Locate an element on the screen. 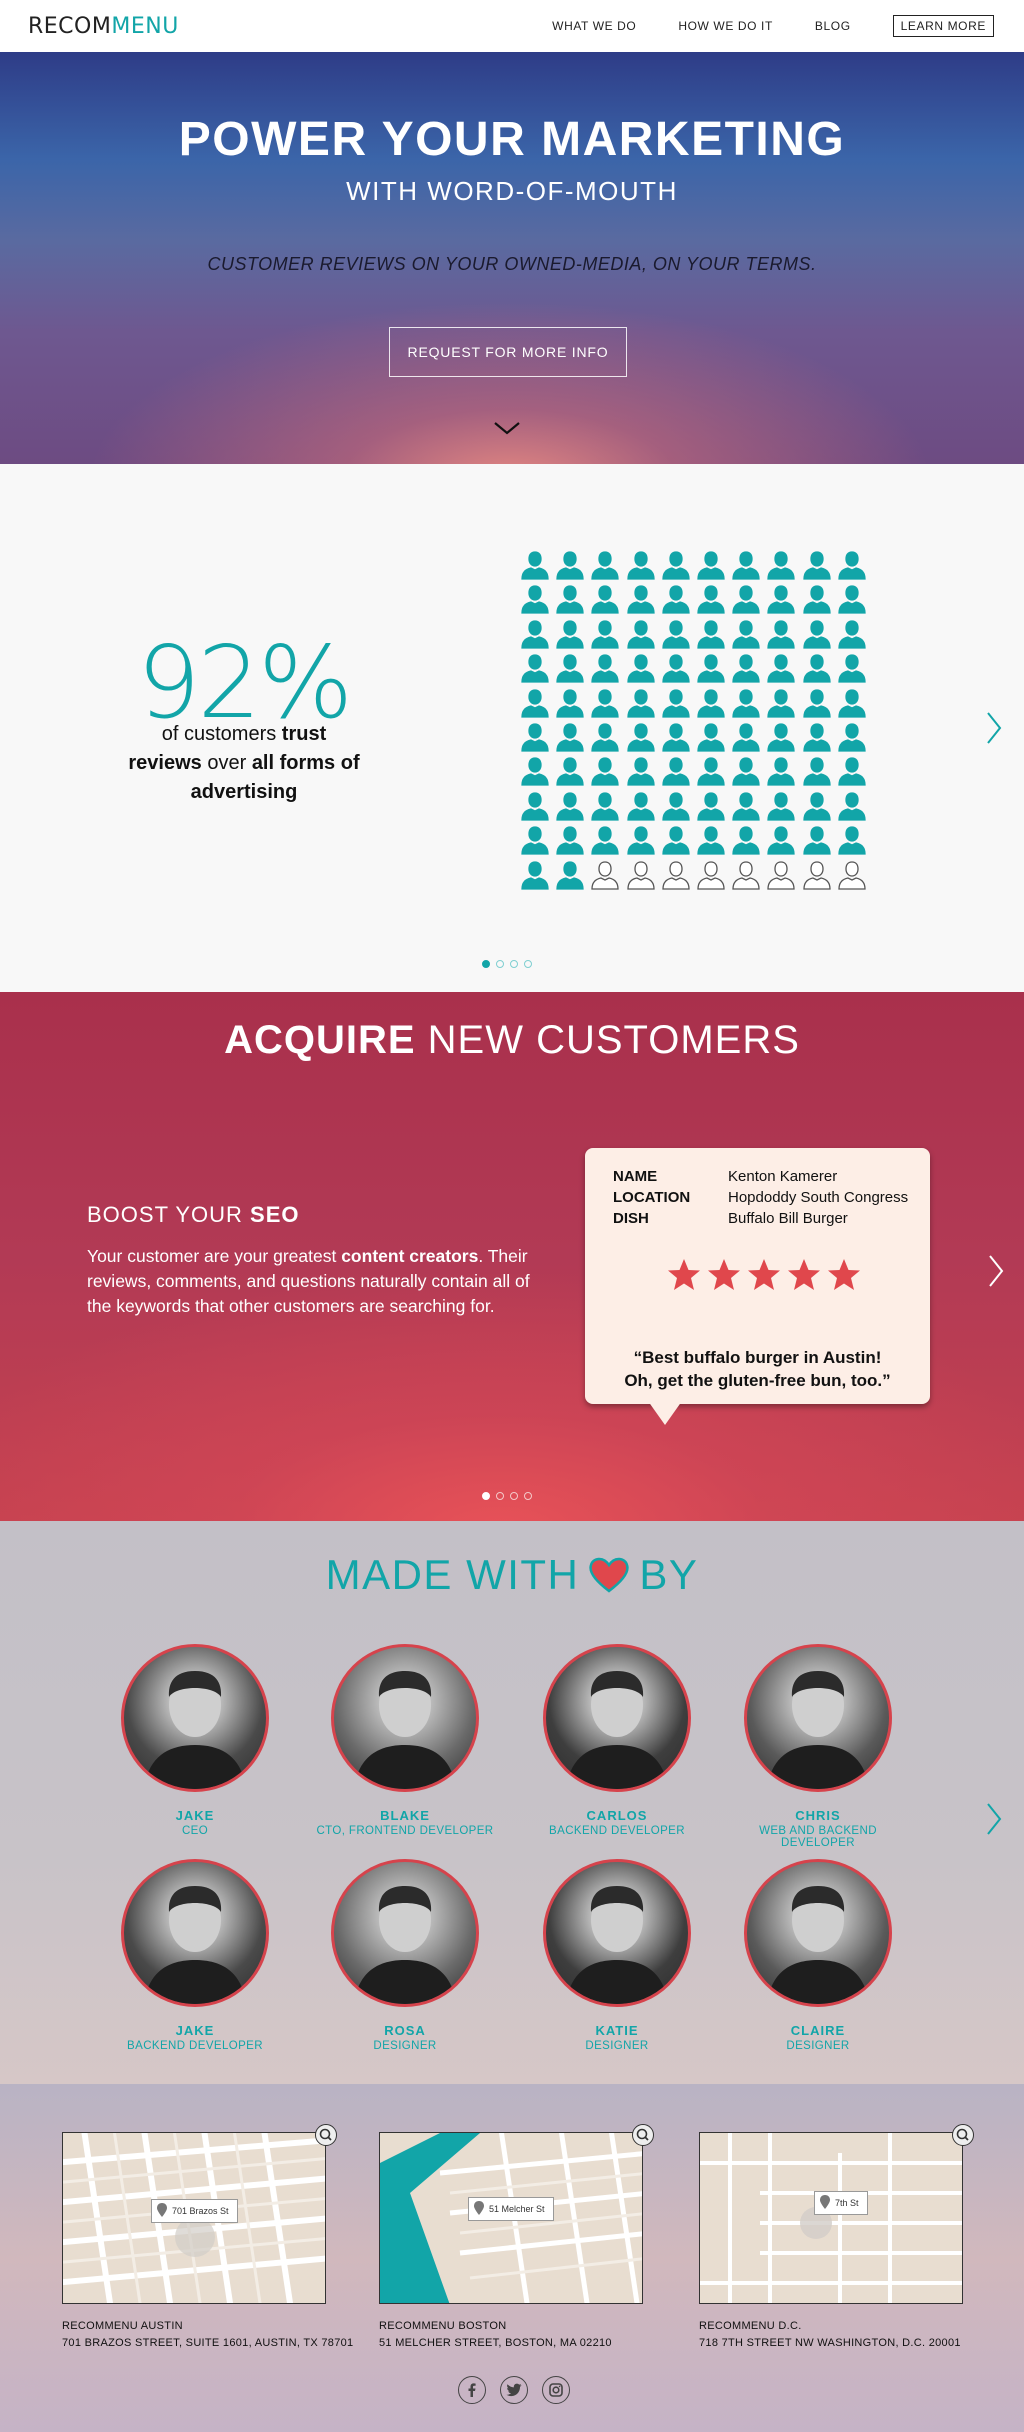  star-rating is located at coordinates (764, 1275).